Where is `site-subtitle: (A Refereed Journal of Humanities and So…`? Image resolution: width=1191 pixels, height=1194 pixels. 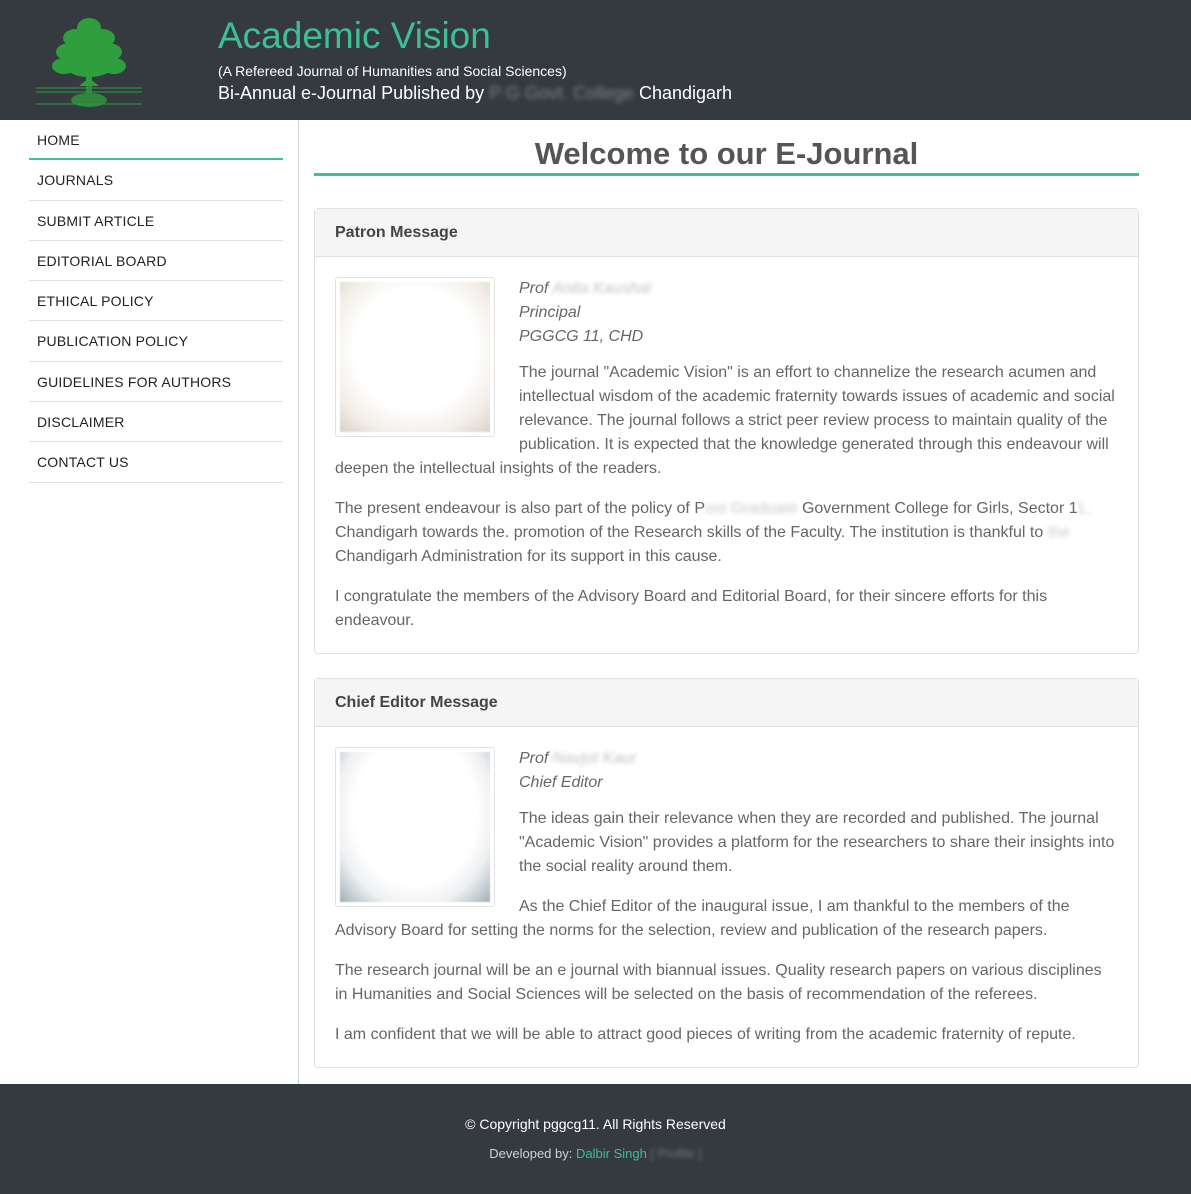 site-subtitle: (A Refereed Journal of Humanities and So… is located at coordinates (392, 71).